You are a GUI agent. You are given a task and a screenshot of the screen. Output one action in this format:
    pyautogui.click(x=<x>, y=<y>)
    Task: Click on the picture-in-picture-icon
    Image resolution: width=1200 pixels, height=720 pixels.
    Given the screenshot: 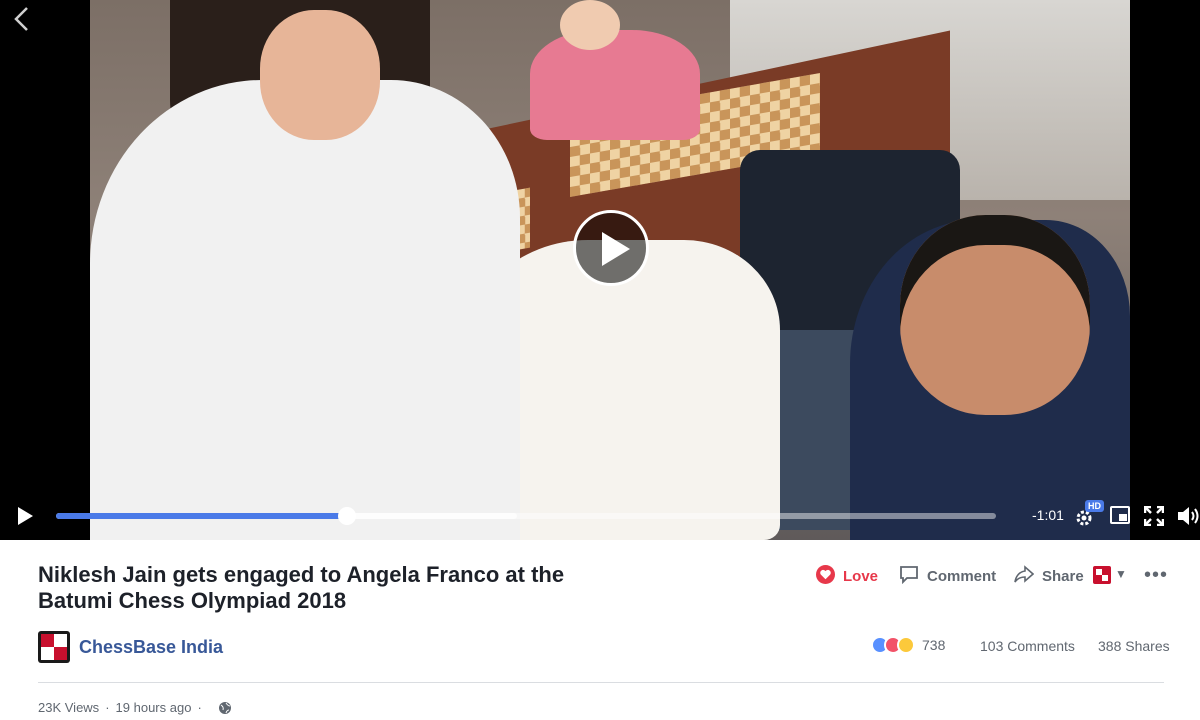 What is the action you would take?
    pyautogui.click(x=1120, y=515)
    